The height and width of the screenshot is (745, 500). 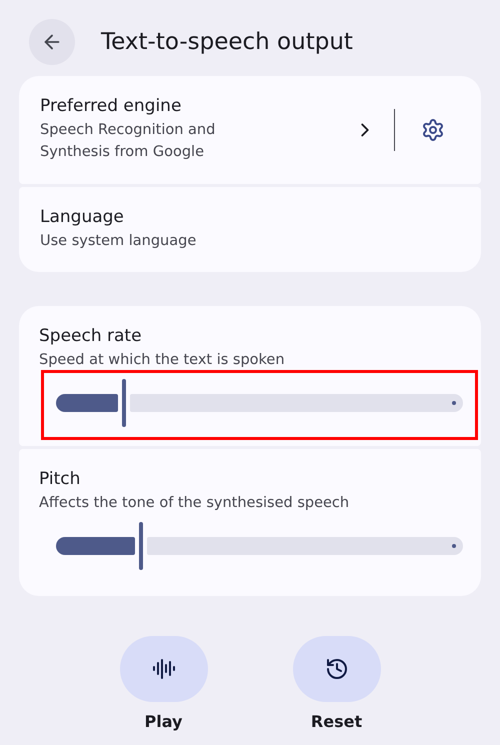 What do you see at coordinates (128, 141) in the screenshot?
I see `row-subtitle: Speech Recognition and Synthesis from Google` at bounding box center [128, 141].